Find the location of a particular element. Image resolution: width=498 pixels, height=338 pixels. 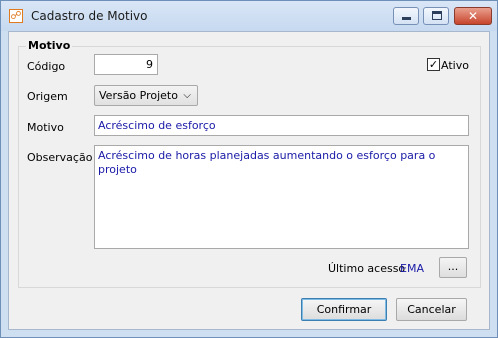

close-button: ✕ is located at coordinates (473, 16).